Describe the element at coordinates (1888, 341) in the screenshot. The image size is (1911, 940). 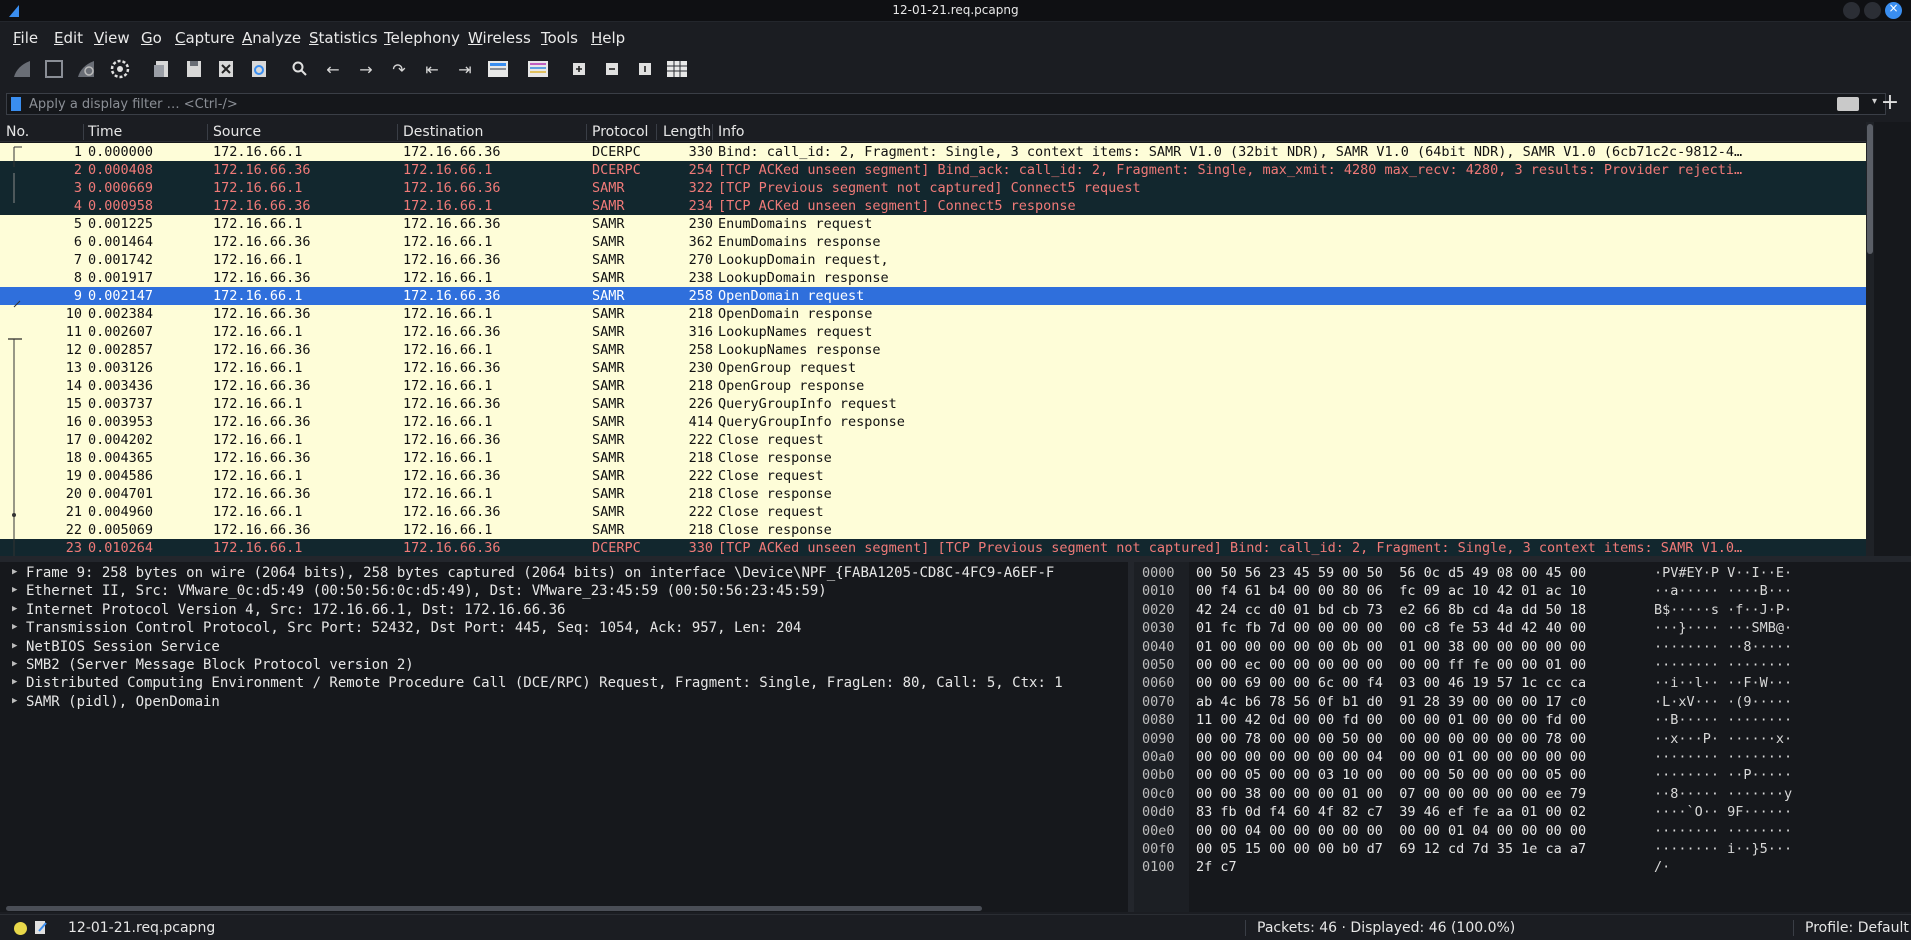
I see `packet-list-scrollbar` at that location.